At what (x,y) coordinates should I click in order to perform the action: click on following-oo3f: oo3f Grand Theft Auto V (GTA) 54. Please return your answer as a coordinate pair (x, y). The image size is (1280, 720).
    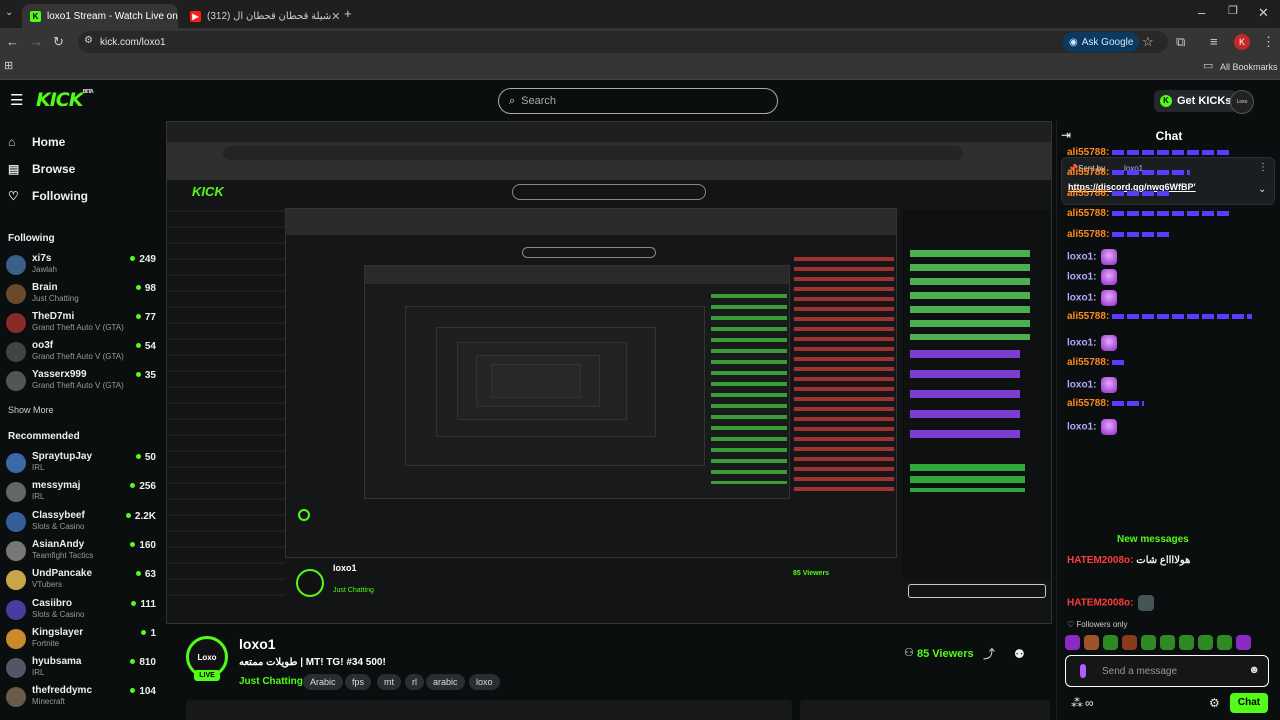
    Looking at the image, I should click on (81, 354).